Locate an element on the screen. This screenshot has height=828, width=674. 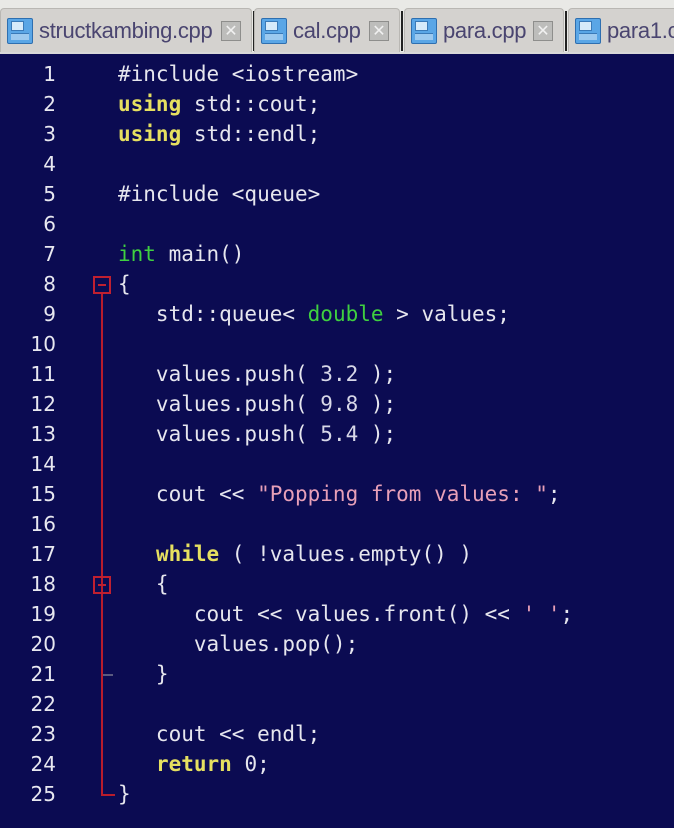
code-text: cout << values.front() << ' '; is located at coordinates (345, 614).